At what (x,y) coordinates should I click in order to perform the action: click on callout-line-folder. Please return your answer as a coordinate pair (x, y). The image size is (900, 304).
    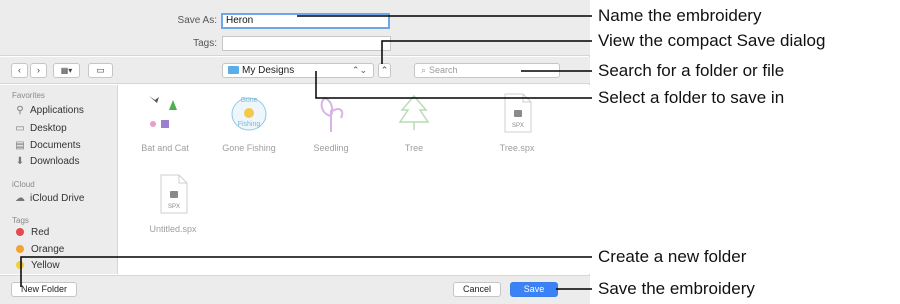
    Looking at the image, I should click on (453, 85).